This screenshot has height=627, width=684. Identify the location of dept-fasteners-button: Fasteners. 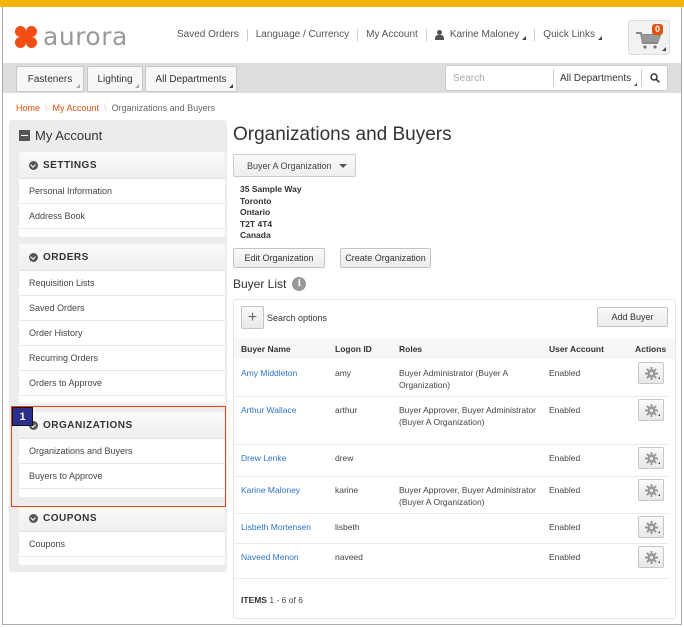
(50, 79).